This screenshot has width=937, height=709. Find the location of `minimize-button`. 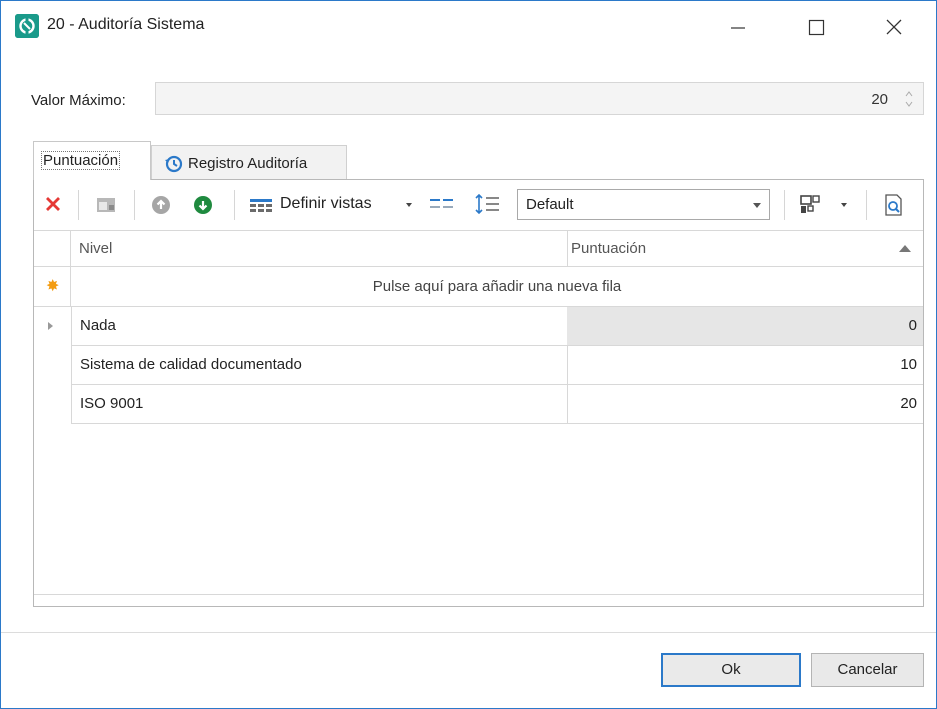

minimize-button is located at coordinates (738, 27).